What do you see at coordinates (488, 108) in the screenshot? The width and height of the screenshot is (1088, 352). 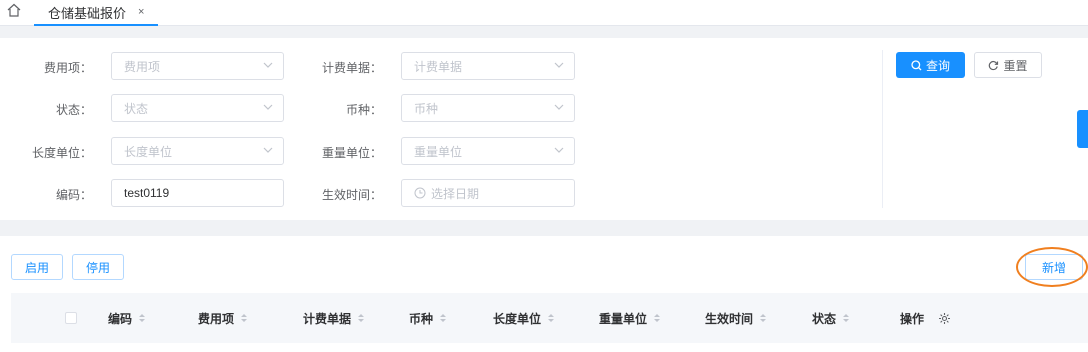 I see `currency-select: 币种` at bounding box center [488, 108].